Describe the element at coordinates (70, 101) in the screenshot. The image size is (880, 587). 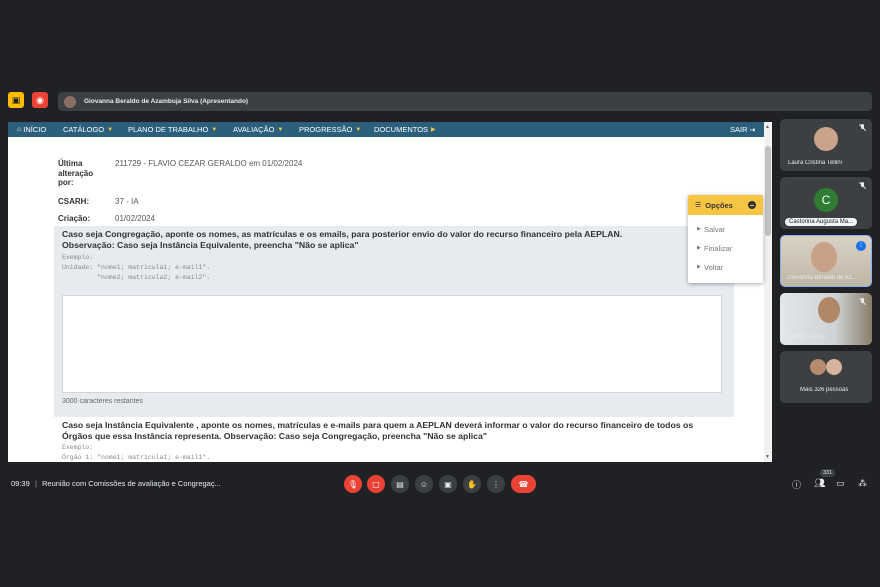
I see `presenter-avatar` at that location.